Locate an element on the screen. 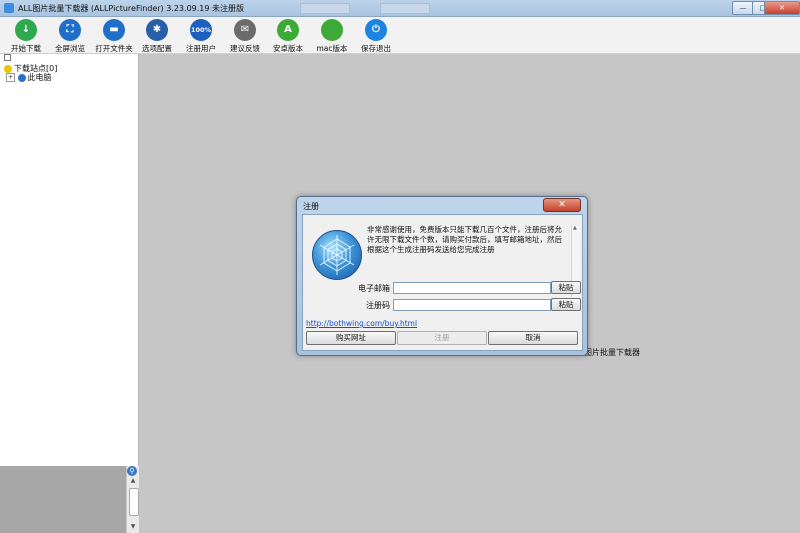  email-field is located at coordinates (472, 288).